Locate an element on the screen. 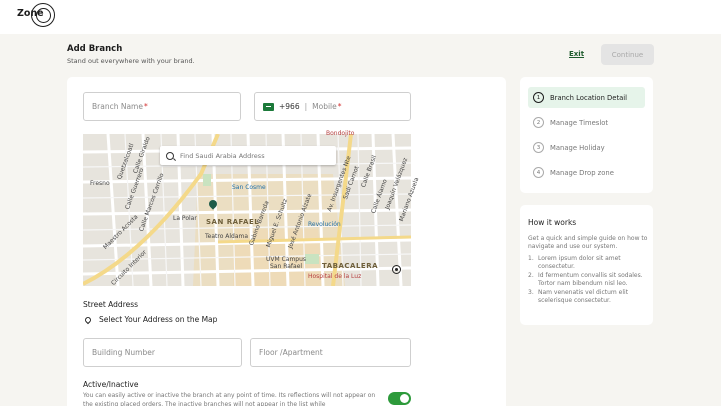 This screenshot has height=406, width=721. map-label-district: TABACALERA is located at coordinates (350, 266).